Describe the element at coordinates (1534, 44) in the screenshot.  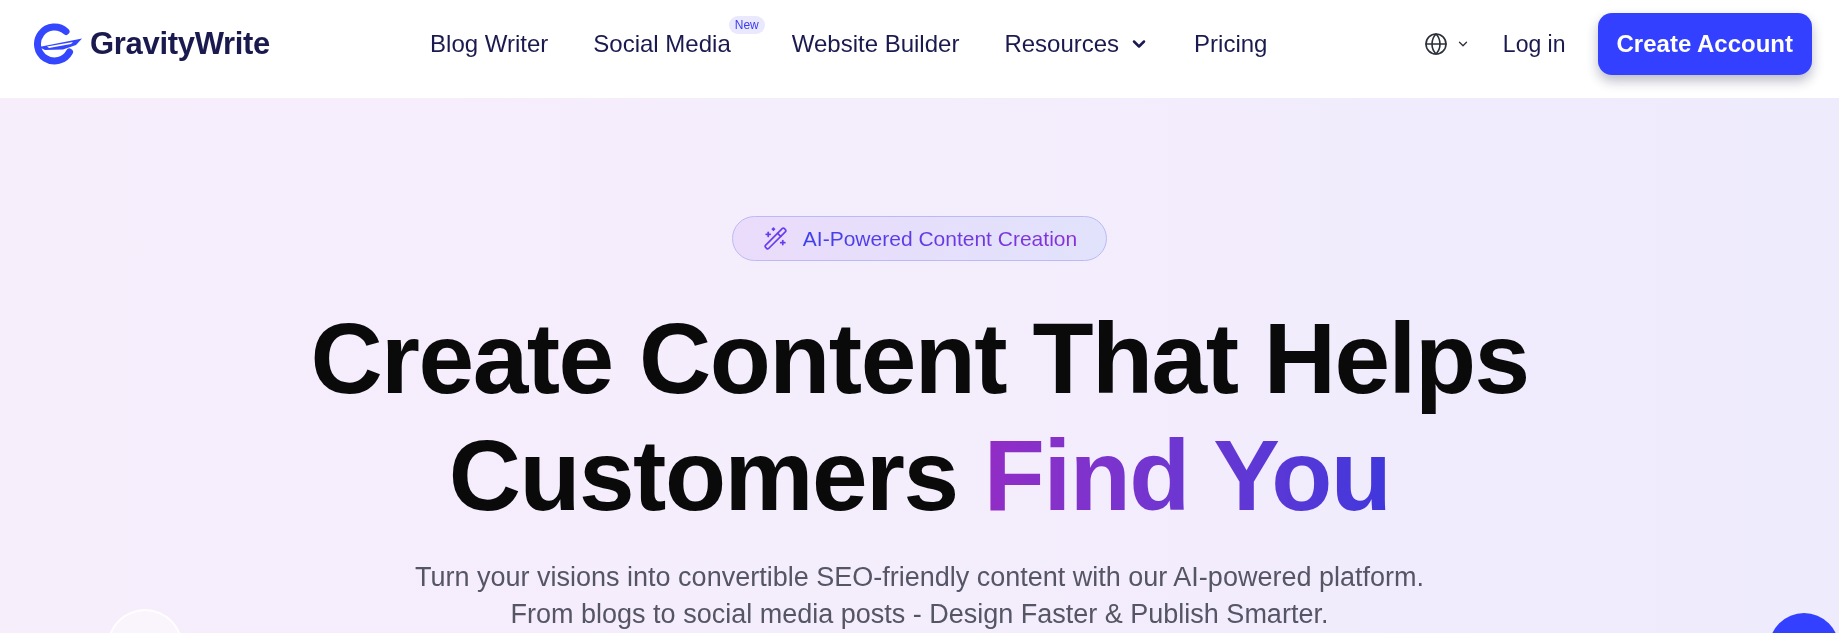
I see `login-link: Log in` at that location.